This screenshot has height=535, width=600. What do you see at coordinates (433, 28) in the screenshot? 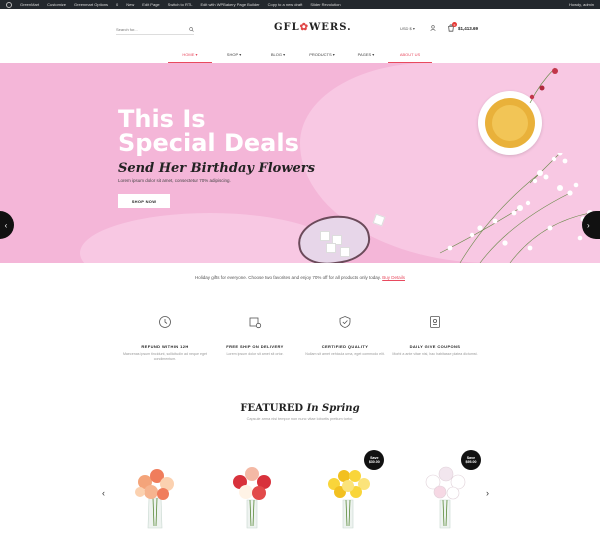
I see `user-icon` at bounding box center [433, 28].